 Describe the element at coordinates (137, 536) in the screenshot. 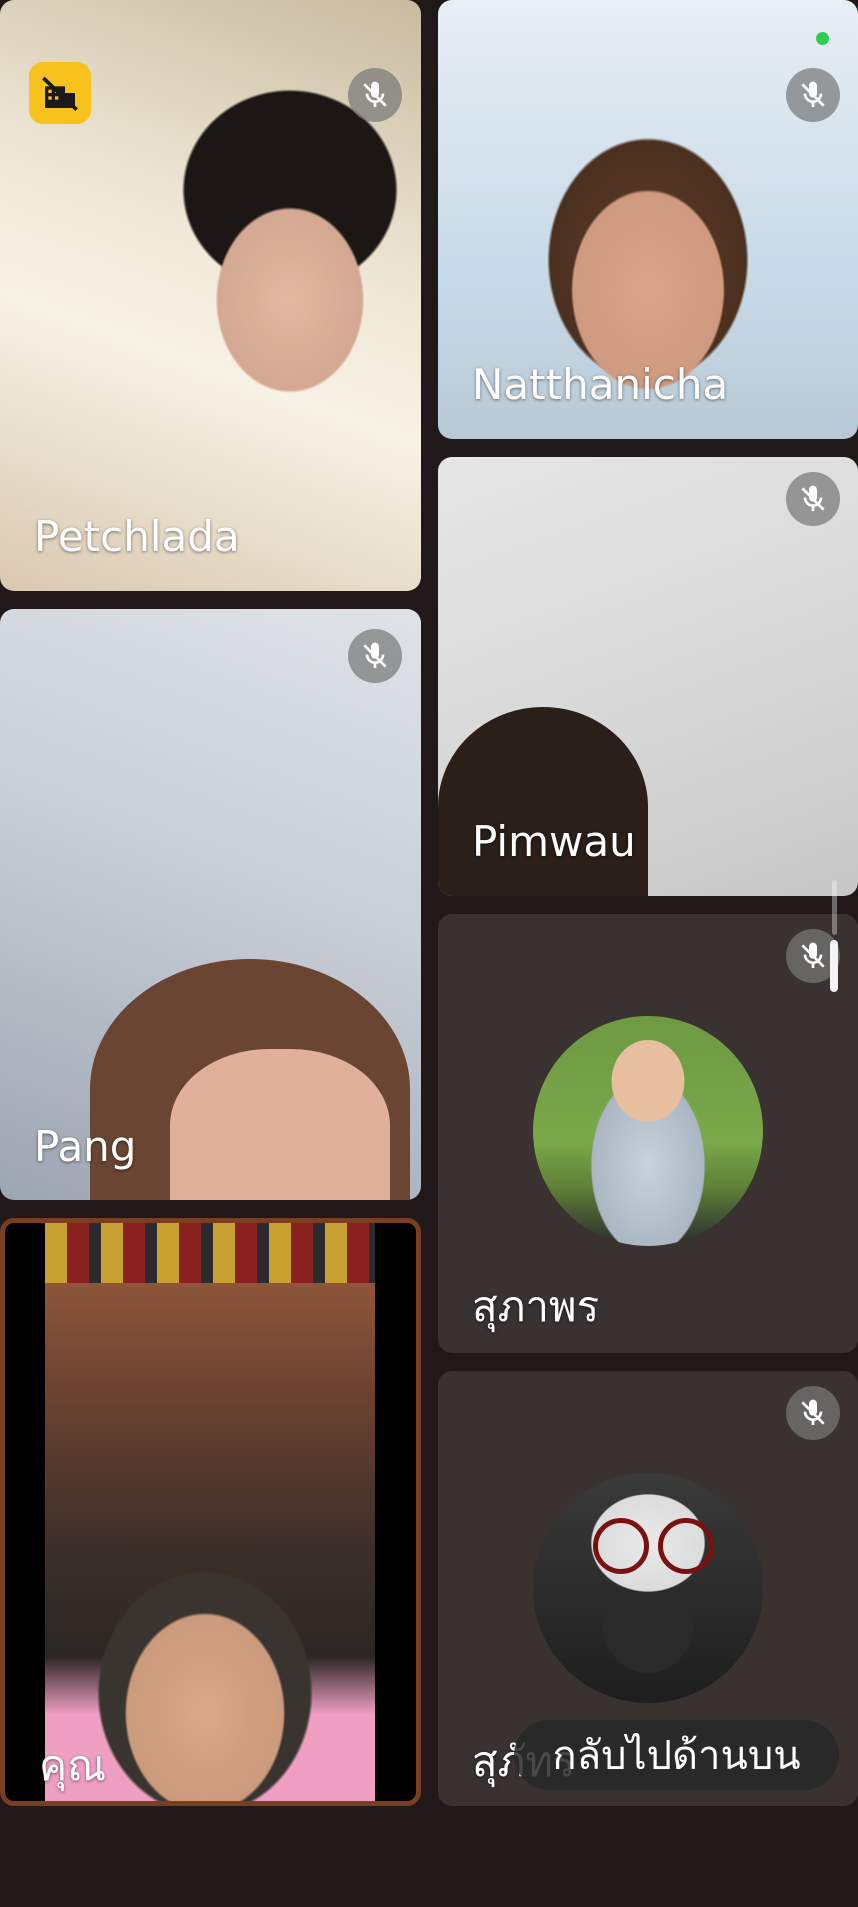

I see `participant-name: Petchlada` at that location.